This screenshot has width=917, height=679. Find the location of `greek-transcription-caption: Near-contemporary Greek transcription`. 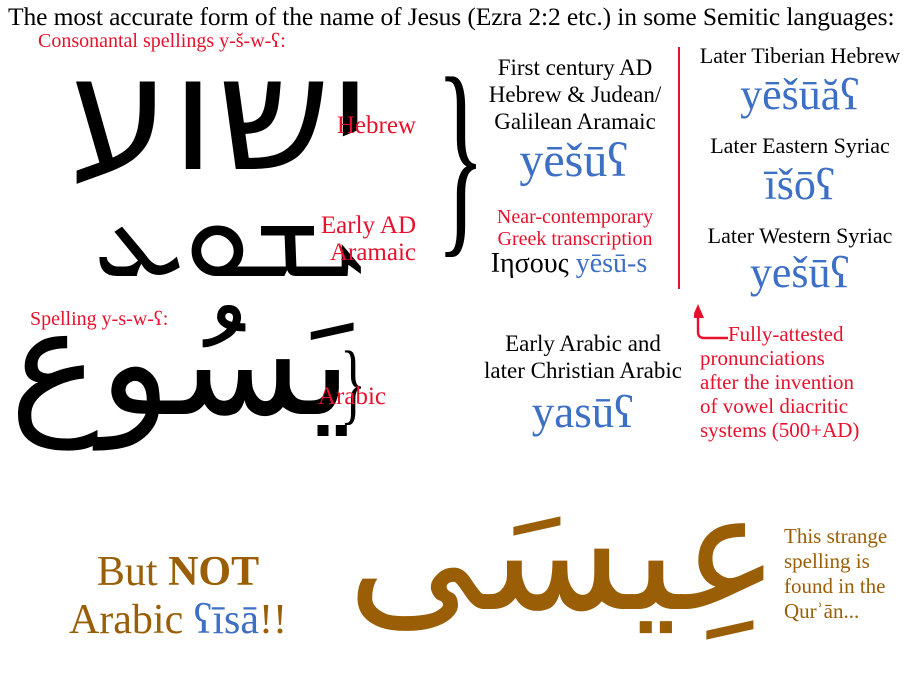

greek-transcription-caption: Near-contemporary Greek transcription is located at coordinates (575, 228).